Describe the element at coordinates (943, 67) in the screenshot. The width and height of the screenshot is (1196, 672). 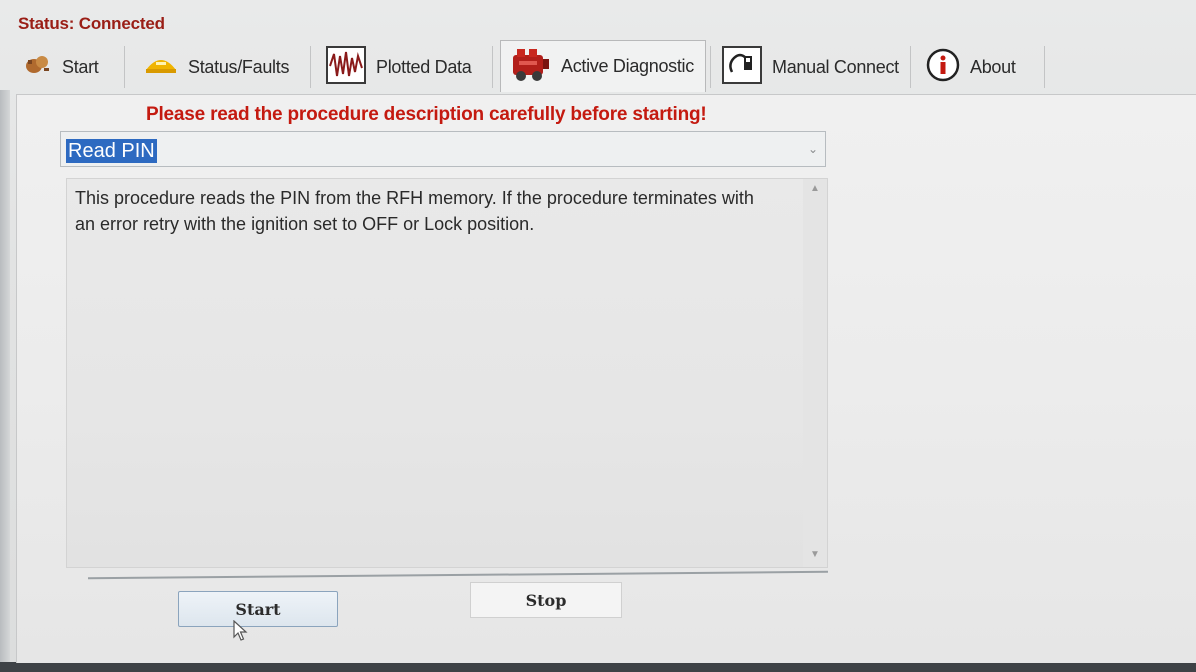
I see `info-icon` at that location.